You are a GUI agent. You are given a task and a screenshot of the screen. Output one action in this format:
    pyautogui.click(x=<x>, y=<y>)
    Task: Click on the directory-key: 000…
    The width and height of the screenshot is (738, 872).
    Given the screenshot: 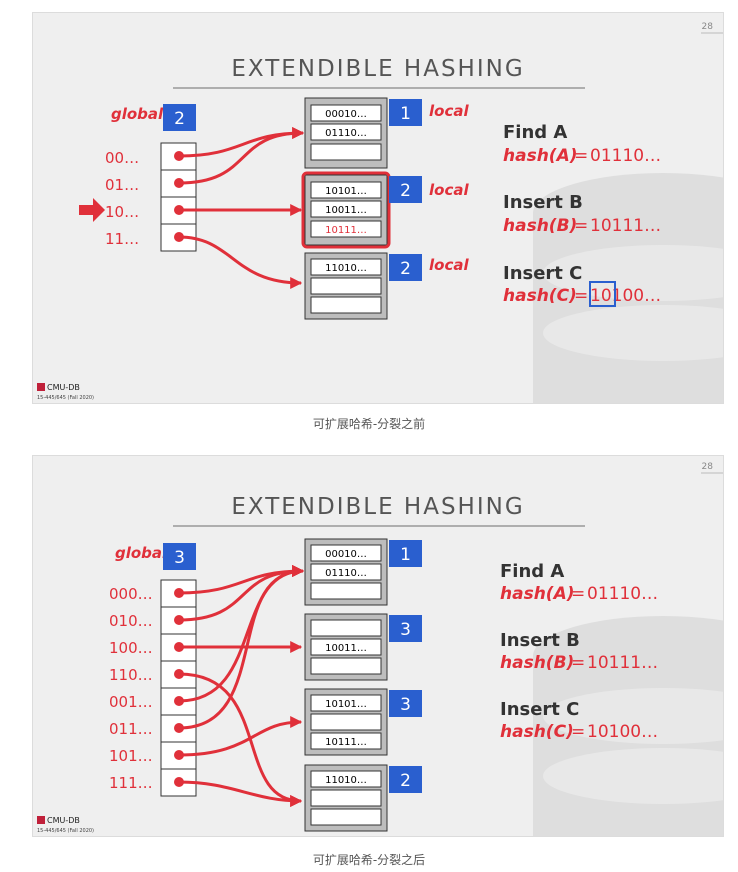 What is the action you would take?
    pyautogui.click(x=131, y=594)
    